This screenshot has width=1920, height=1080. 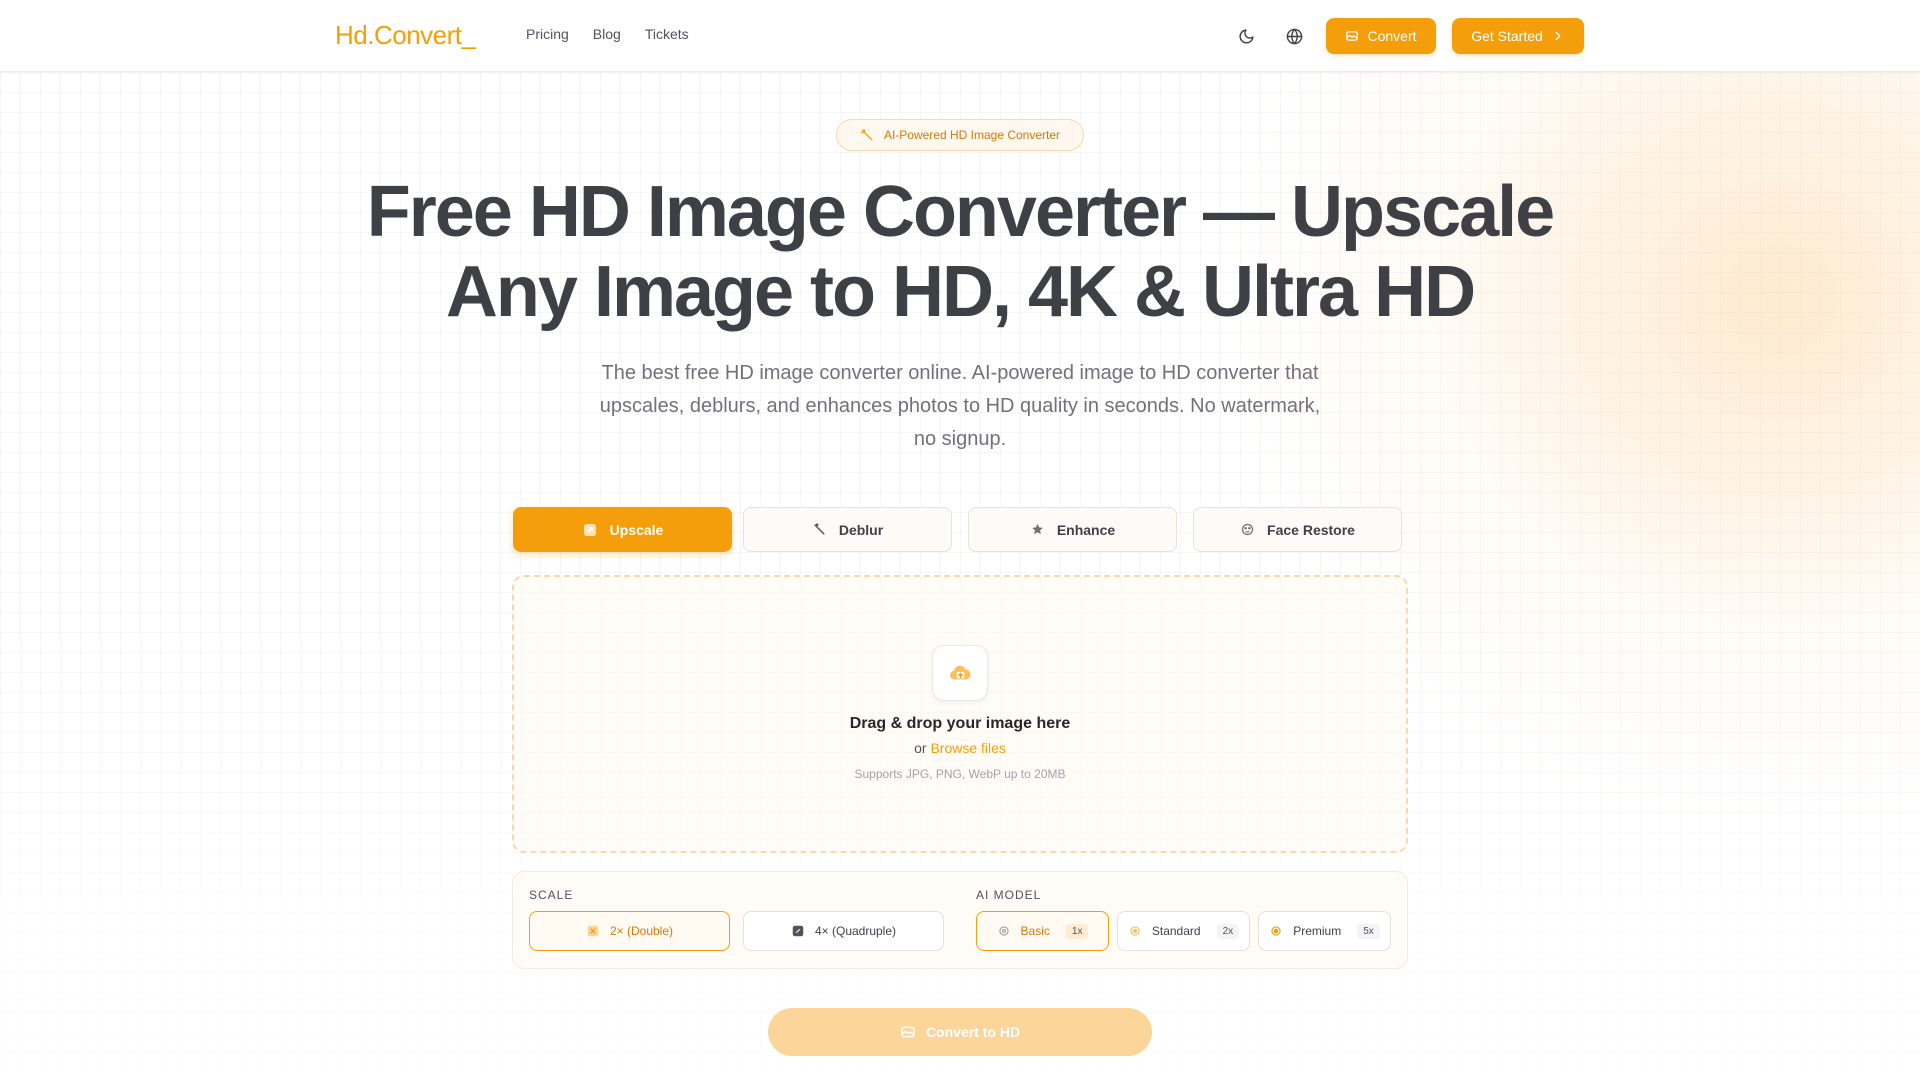 What do you see at coordinates (960, 292) in the screenshot?
I see `page-title-line-2: Any Image to HD, 4K & Ultra HD` at bounding box center [960, 292].